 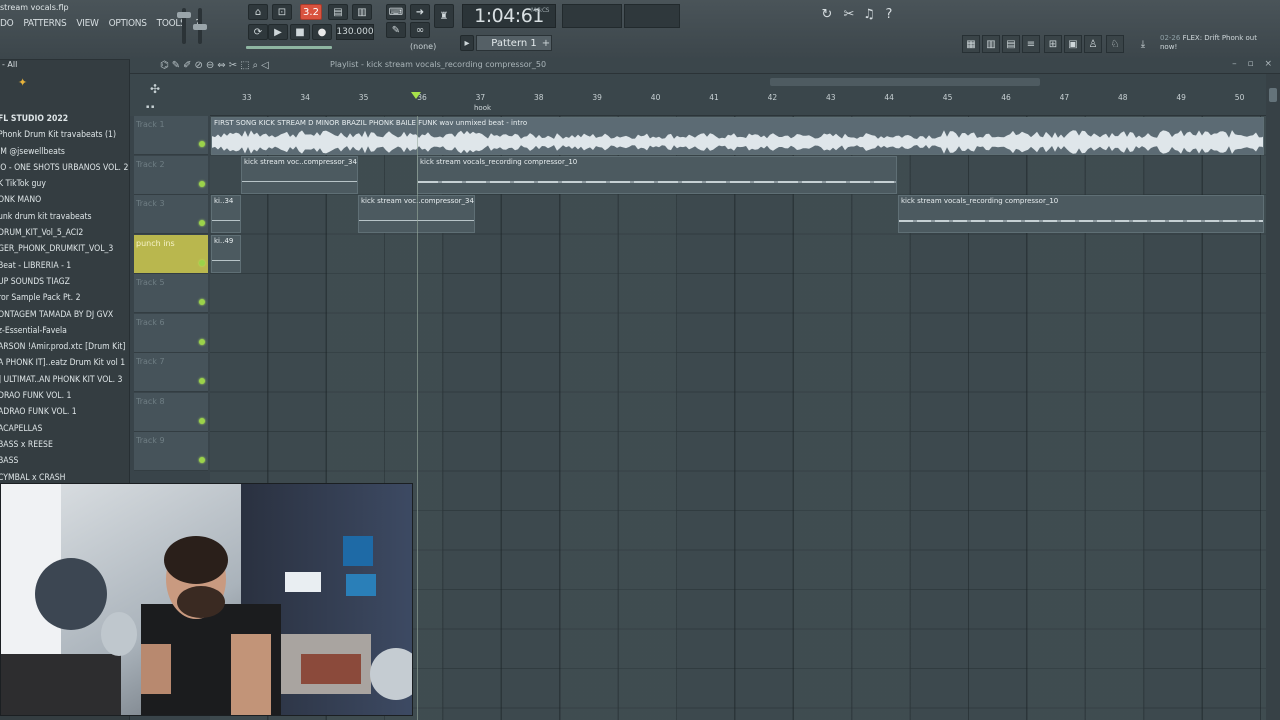 I want to click on browser-item: ONK MANO, so click(x=65, y=200).